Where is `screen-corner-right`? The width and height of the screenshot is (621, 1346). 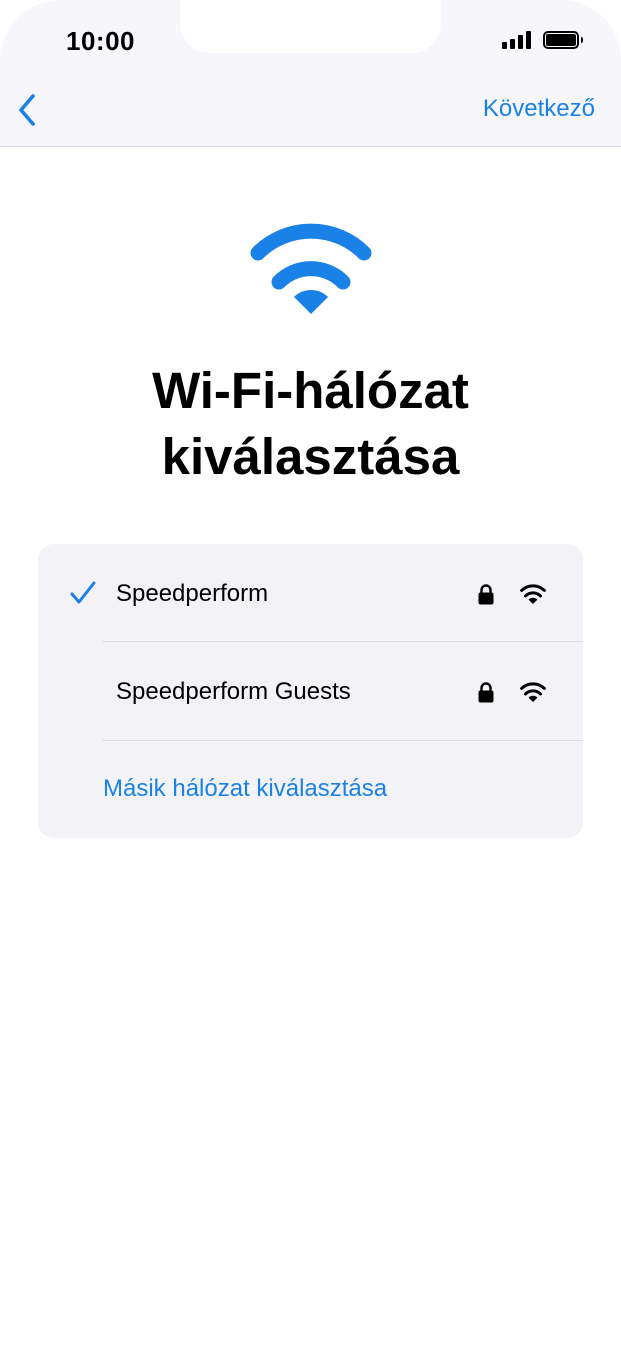
screen-corner-right is located at coordinates (591, 30).